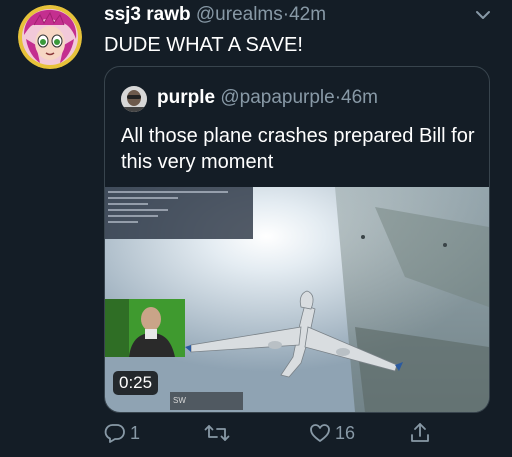 The image size is (512, 457). What do you see at coordinates (114, 433) in the screenshot?
I see `reply-icon` at bounding box center [114, 433].